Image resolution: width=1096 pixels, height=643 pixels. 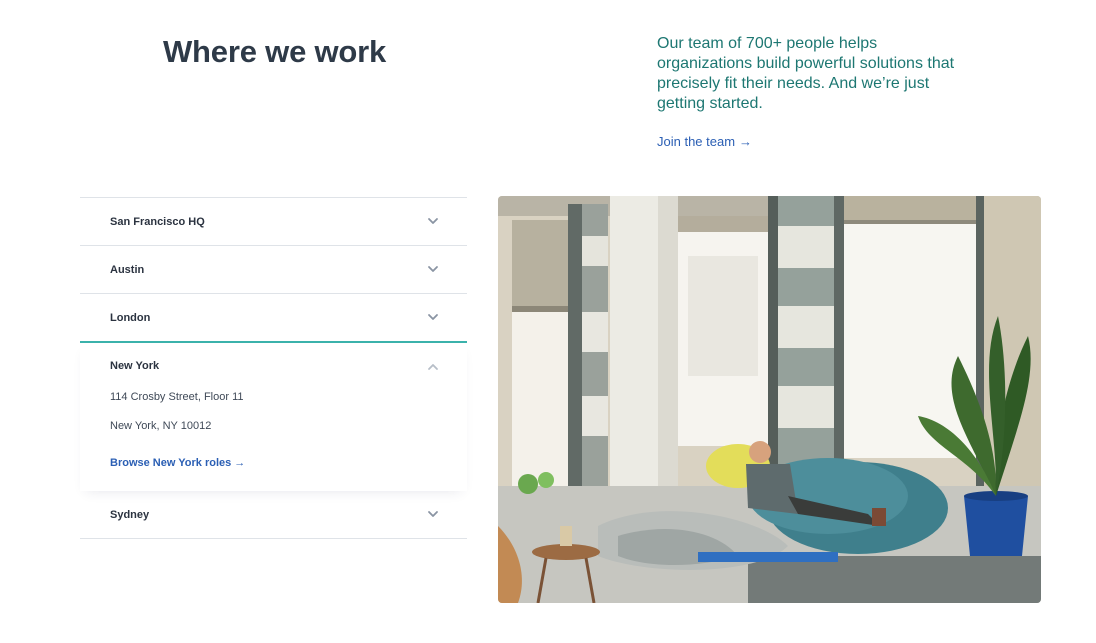 What do you see at coordinates (135, 366) in the screenshot?
I see `location-label: New York` at bounding box center [135, 366].